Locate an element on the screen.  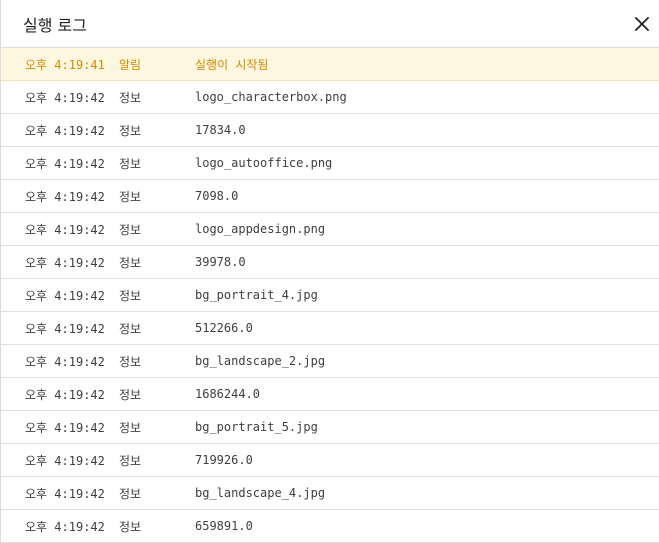
log-row: 오후 4:19:42 정보 bg_portrait_4.jpg is located at coordinates (330, 295).